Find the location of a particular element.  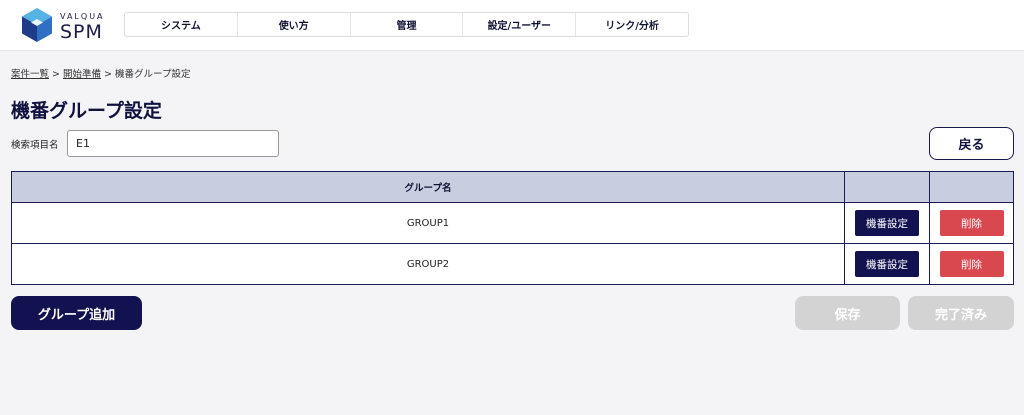

app-header: VALQUA SPM システム 使い方 管理 設定/ユーザー リンク/分析 is located at coordinates (512, 25).